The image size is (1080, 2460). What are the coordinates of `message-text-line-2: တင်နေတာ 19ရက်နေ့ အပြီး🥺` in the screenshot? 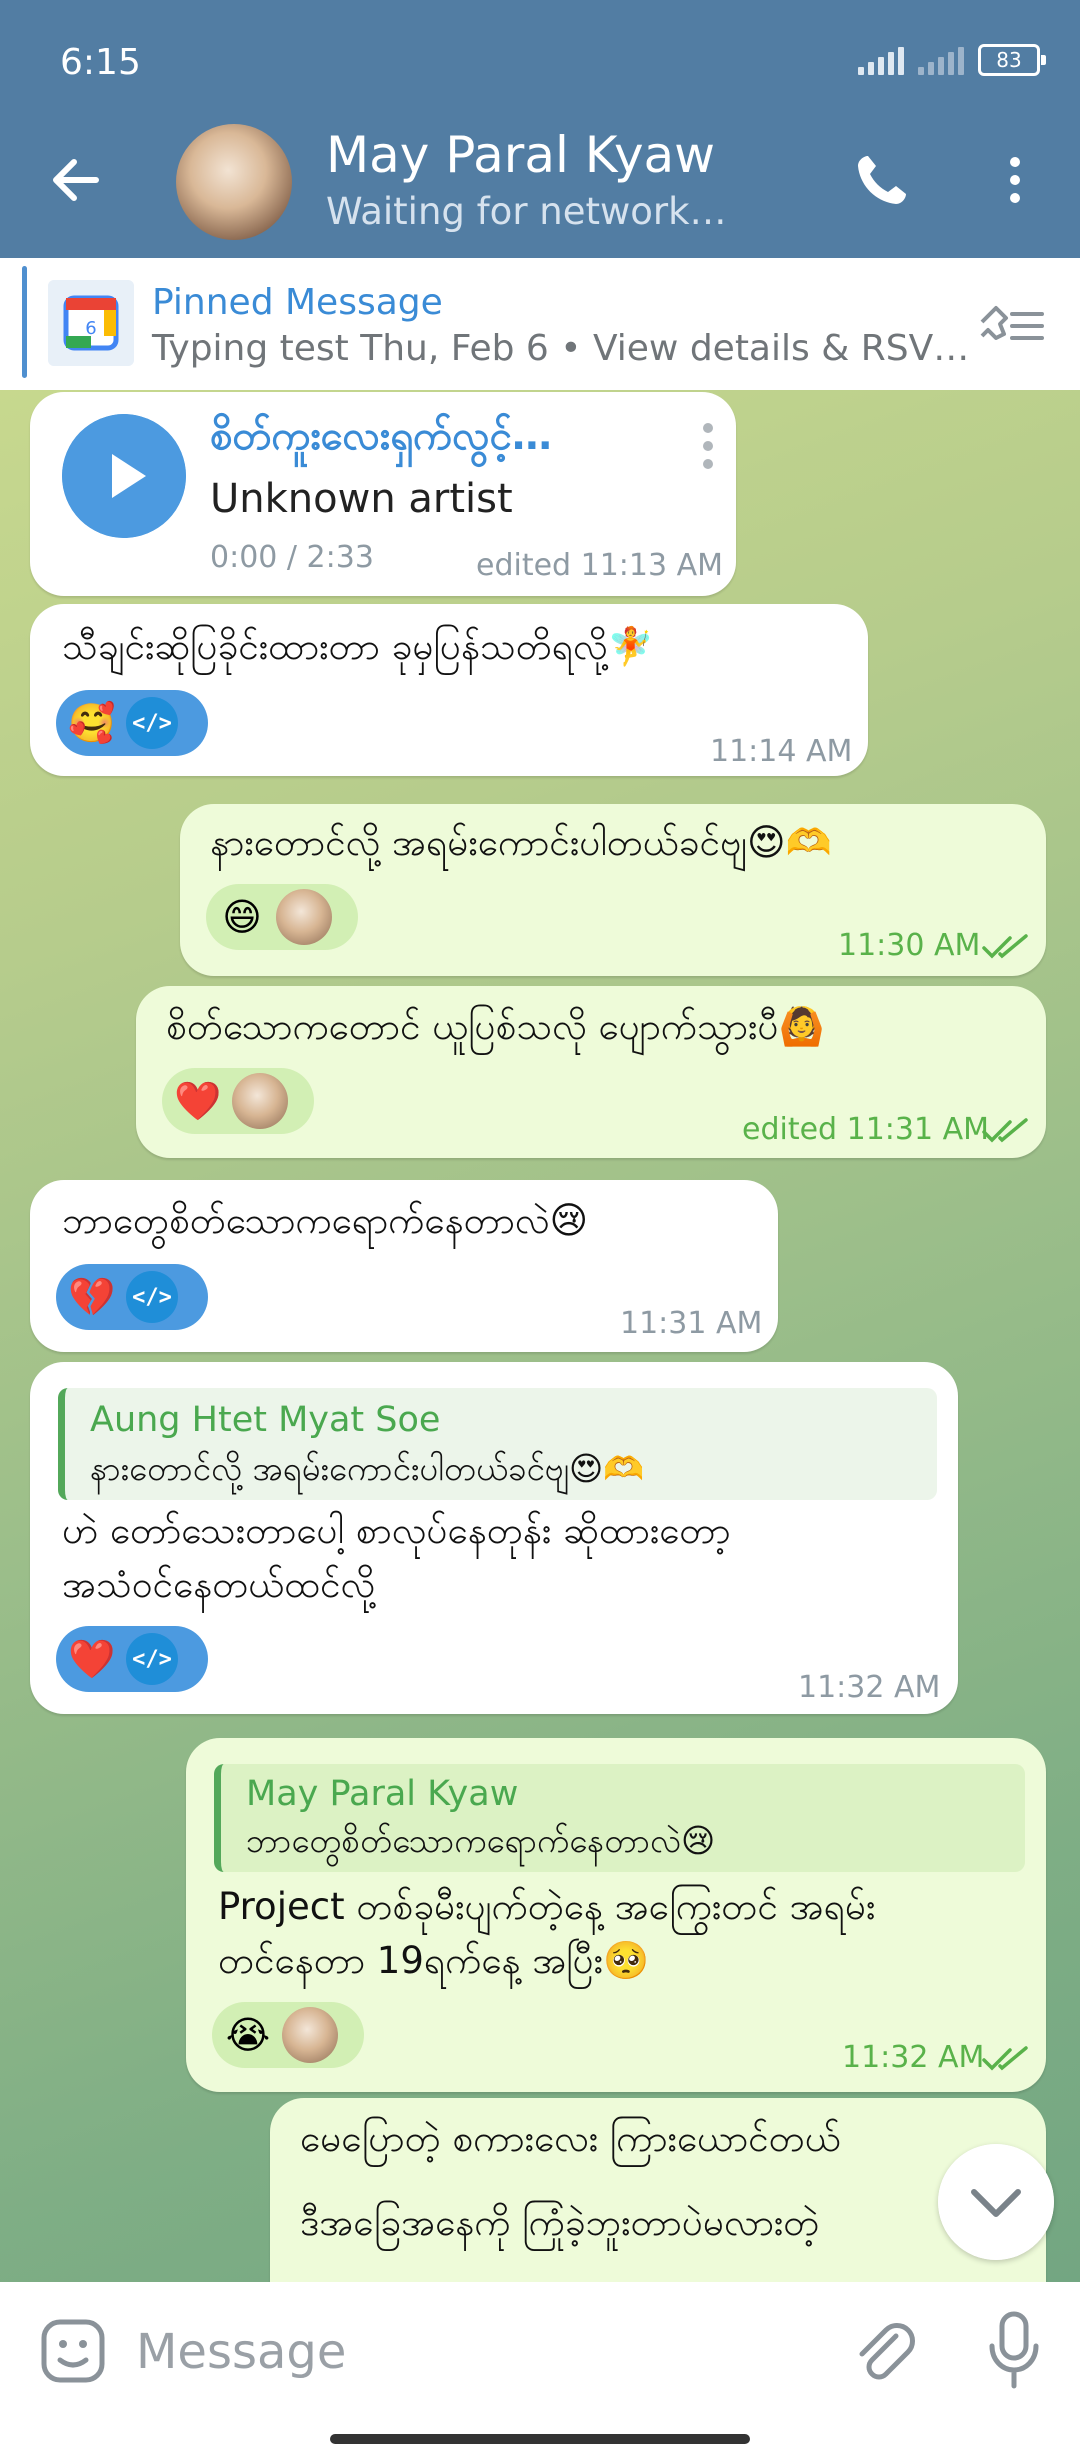 It's located at (434, 1960).